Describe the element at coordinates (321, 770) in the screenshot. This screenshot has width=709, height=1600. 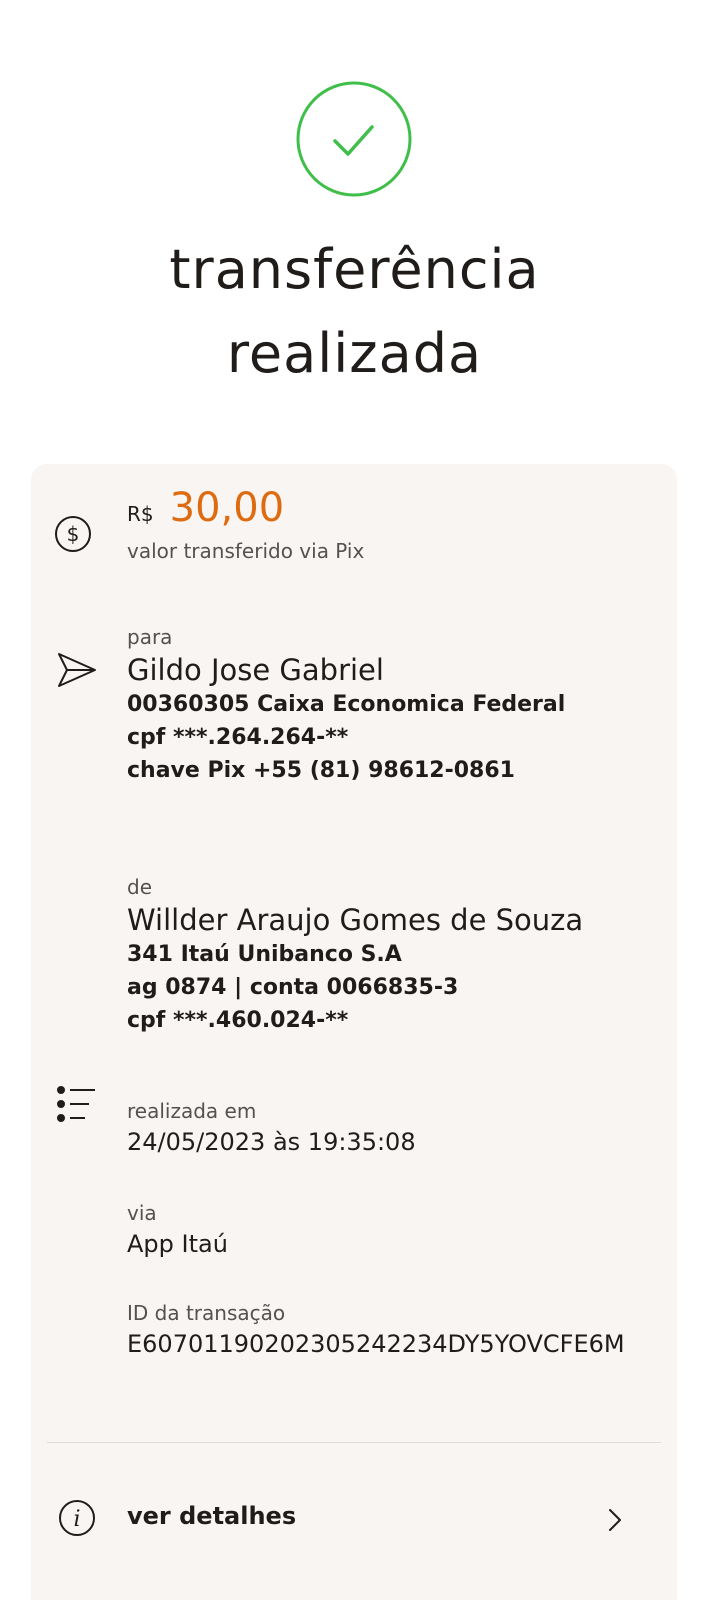
I see `recipient-pix-key: chave Pix +55 (81) 98612-0861` at that location.